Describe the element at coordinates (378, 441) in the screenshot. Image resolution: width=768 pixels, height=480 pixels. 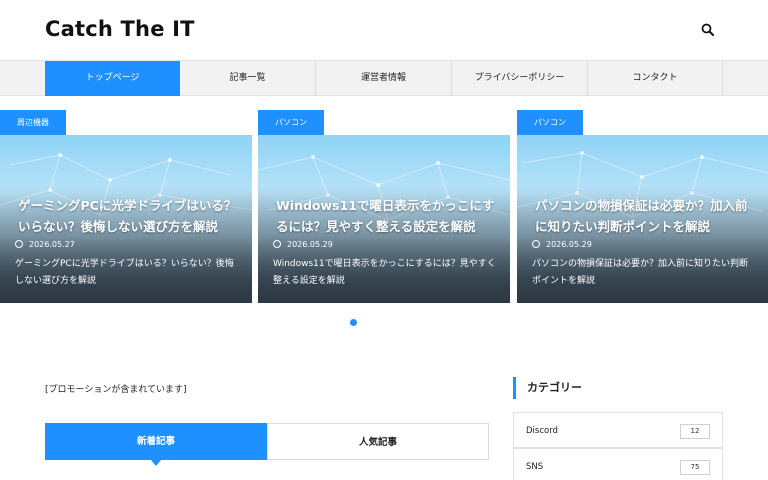
I see `tab-popular-posts: 人気記事` at that location.